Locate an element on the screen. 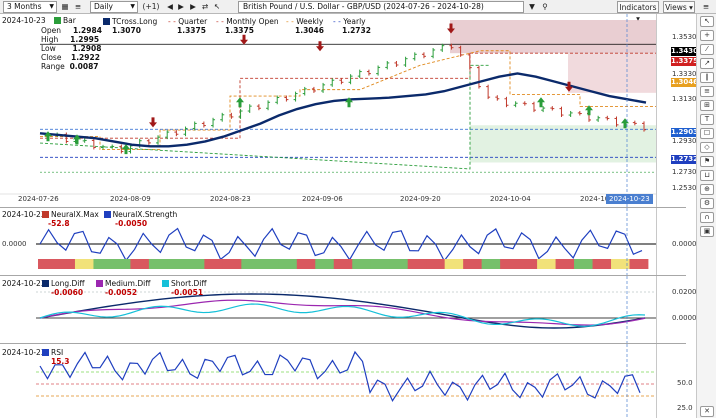 This screenshot has width=716, height=418. ohlc-open-label: Open is located at coordinates (51, 30).